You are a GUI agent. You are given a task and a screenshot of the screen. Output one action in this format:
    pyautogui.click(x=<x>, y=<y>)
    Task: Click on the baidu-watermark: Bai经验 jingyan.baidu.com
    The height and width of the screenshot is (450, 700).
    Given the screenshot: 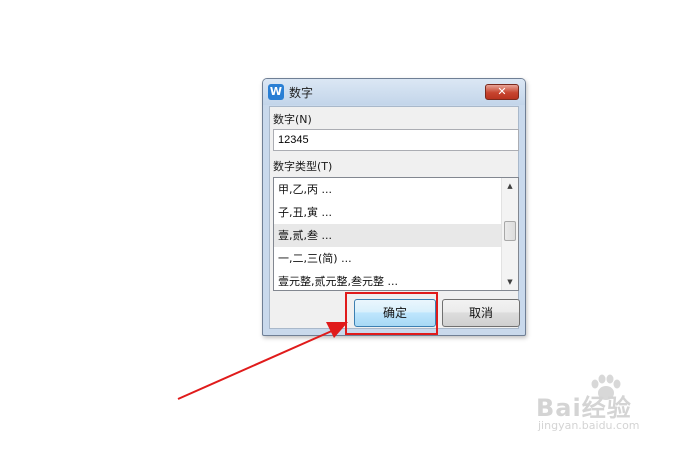 What is the action you would take?
    pyautogui.click(x=606, y=406)
    